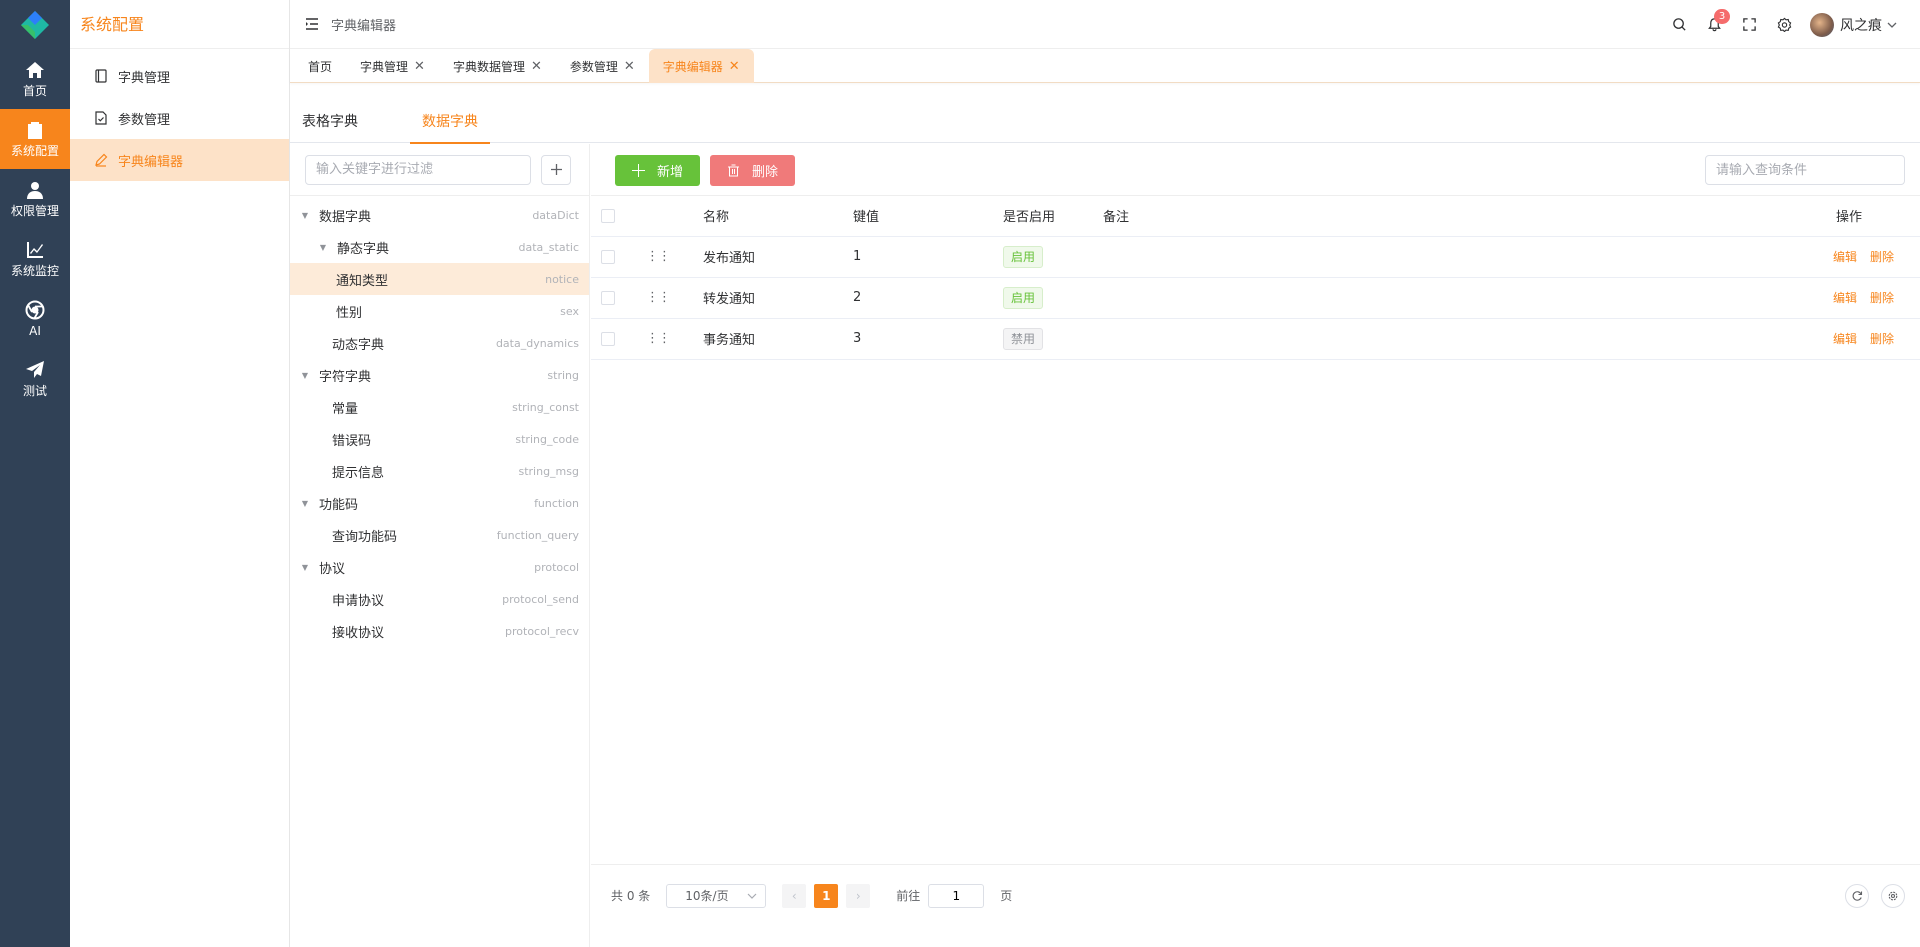 The width and height of the screenshot is (1920, 947). Describe the element at coordinates (439, 439) in the screenshot. I see `tree-node: 错误码 string_code` at that location.